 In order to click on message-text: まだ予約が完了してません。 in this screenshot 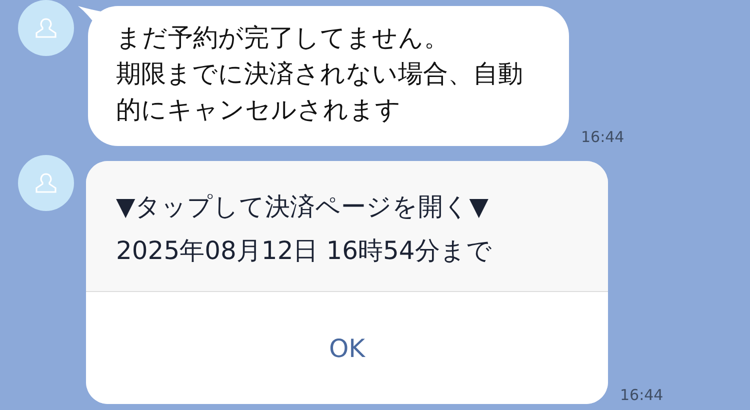, I will do `click(283, 38)`.